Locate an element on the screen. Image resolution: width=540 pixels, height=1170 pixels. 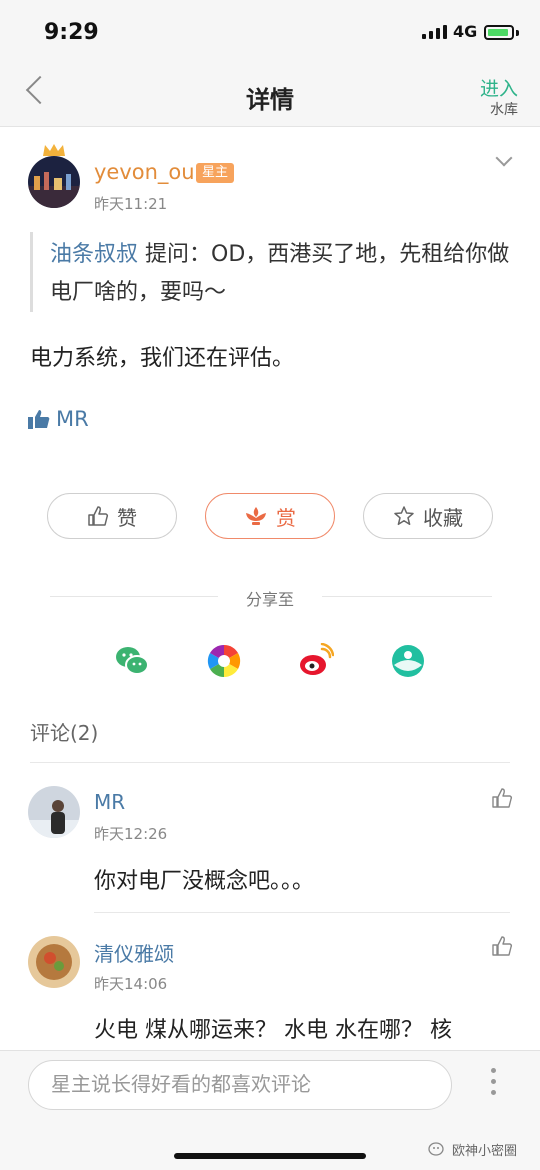
thumbs-up-filled-icon is located at coordinates (39, 419).